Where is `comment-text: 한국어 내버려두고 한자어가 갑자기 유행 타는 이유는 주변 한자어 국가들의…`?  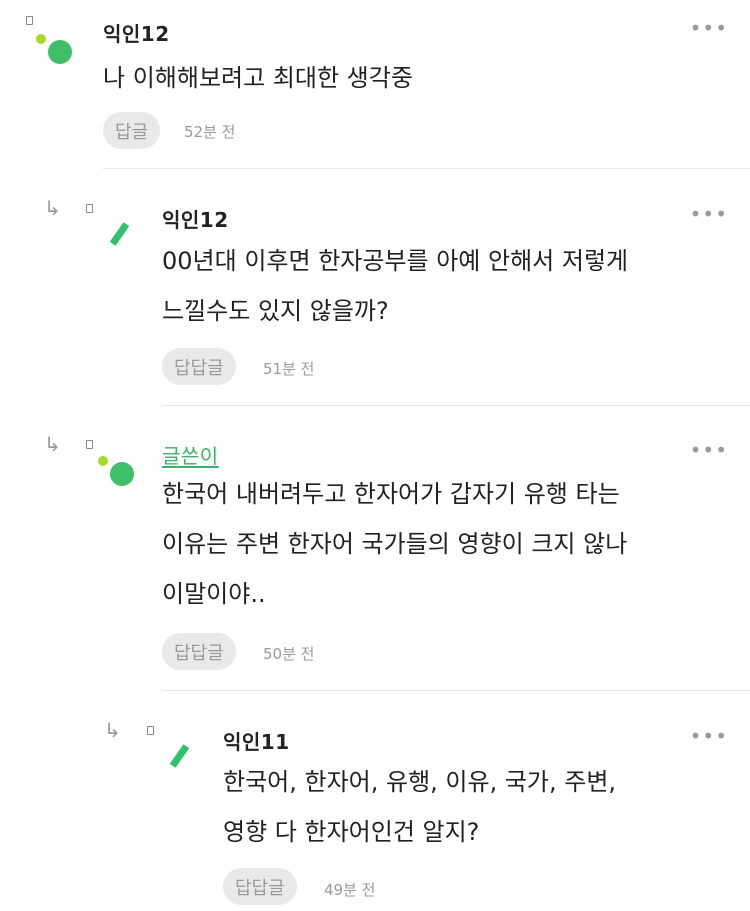
comment-text: 한국어 내버려두고 한자어가 갑자기 유행 타는 이유는 주변 한자어 국가들의… is located at coordinates (394, 544).